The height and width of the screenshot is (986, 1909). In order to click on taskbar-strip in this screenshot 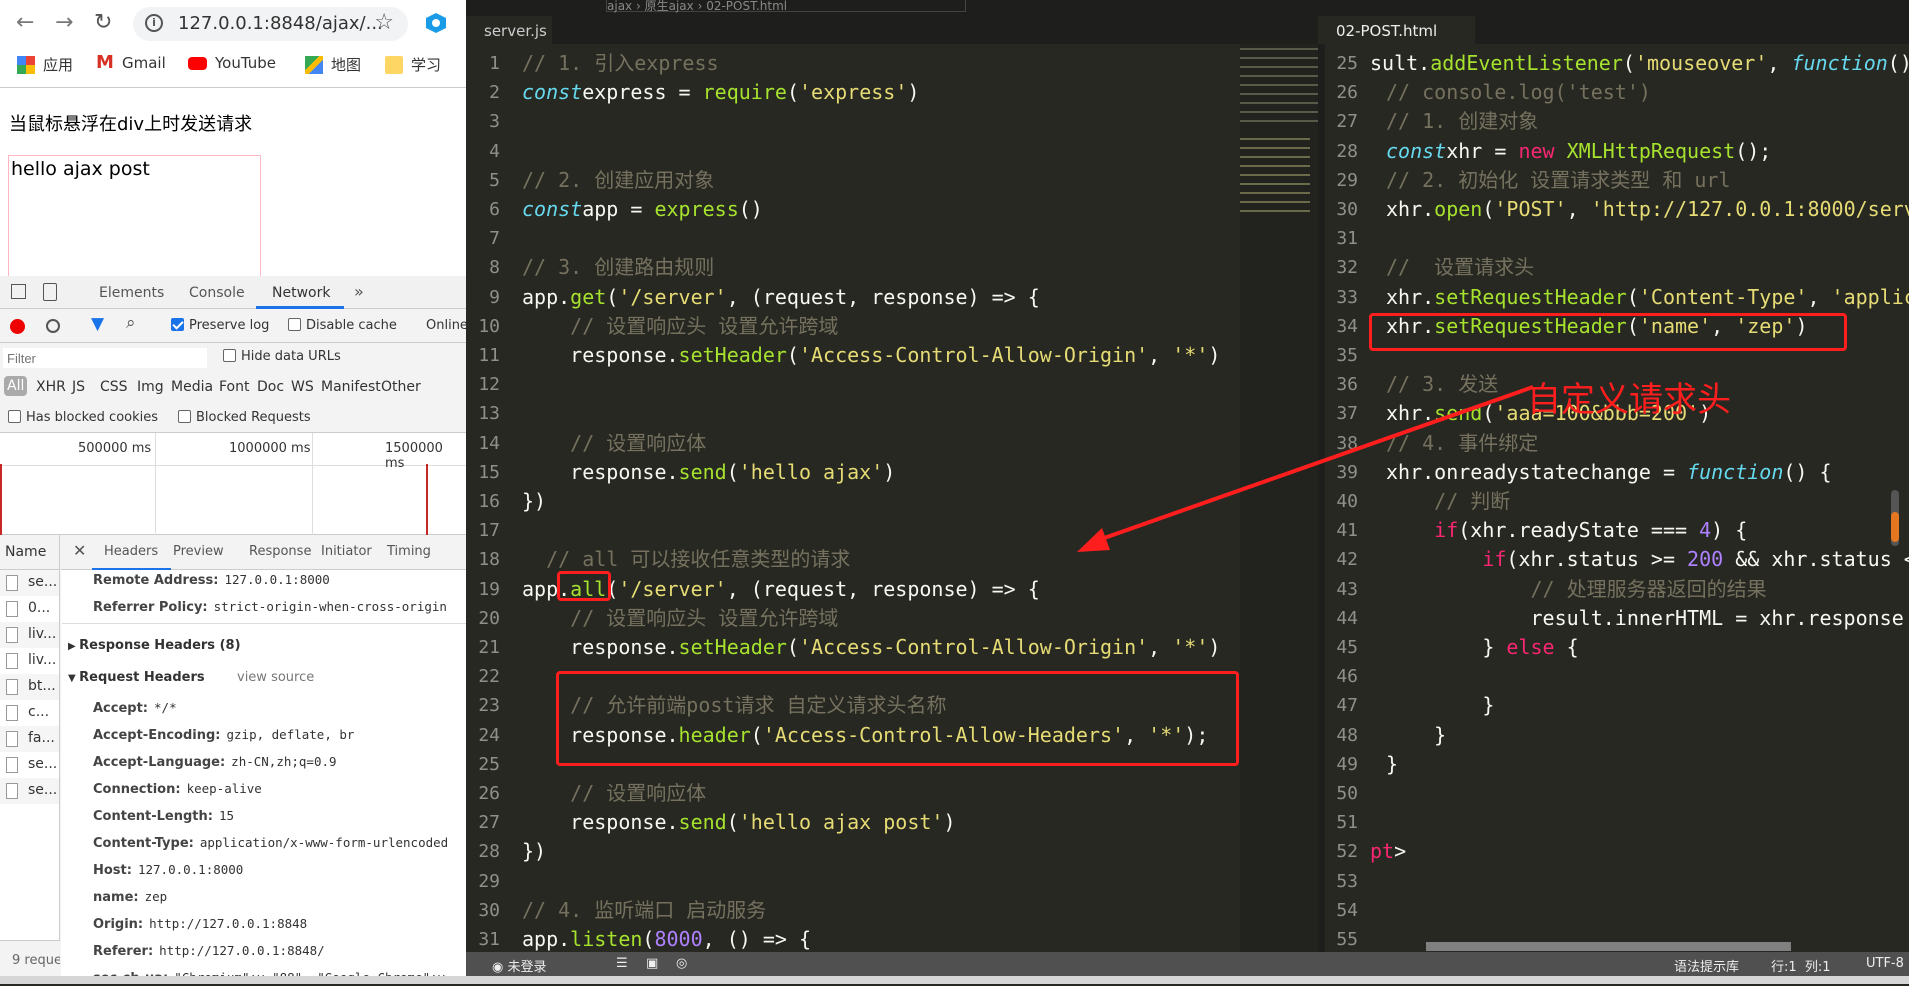, I will do `click(954, 980)`.